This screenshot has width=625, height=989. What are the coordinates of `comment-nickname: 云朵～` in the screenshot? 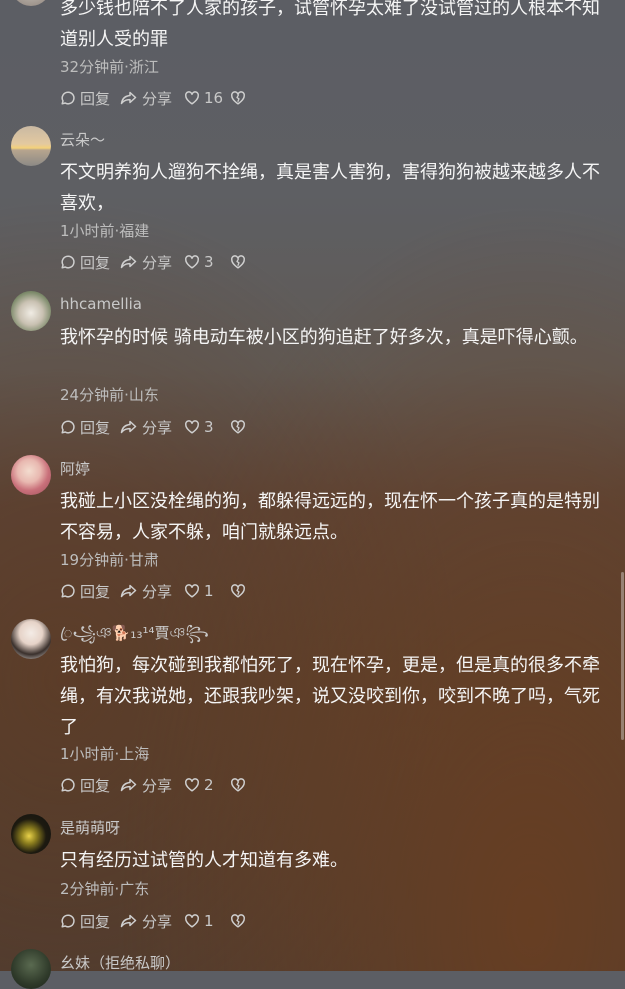 It's located at (82, 140).